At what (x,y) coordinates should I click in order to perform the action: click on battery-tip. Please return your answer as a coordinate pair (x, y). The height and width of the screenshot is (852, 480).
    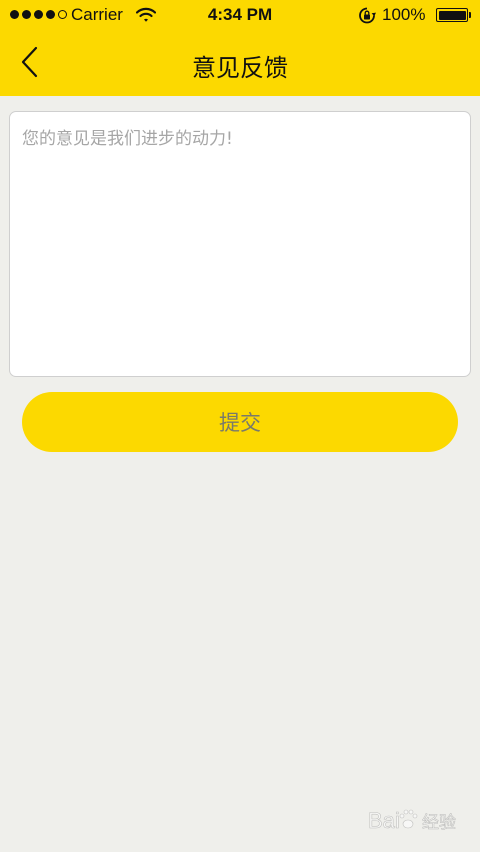
    Looking at the image, I should click on (470, 15).